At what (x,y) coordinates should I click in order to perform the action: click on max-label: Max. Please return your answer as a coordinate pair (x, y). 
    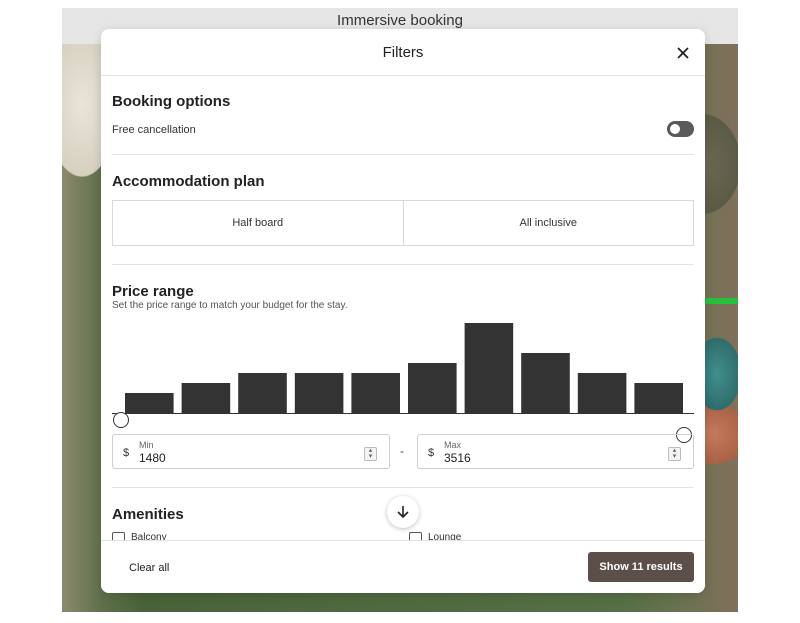
    Looking at the image, I should click on (453, 445).